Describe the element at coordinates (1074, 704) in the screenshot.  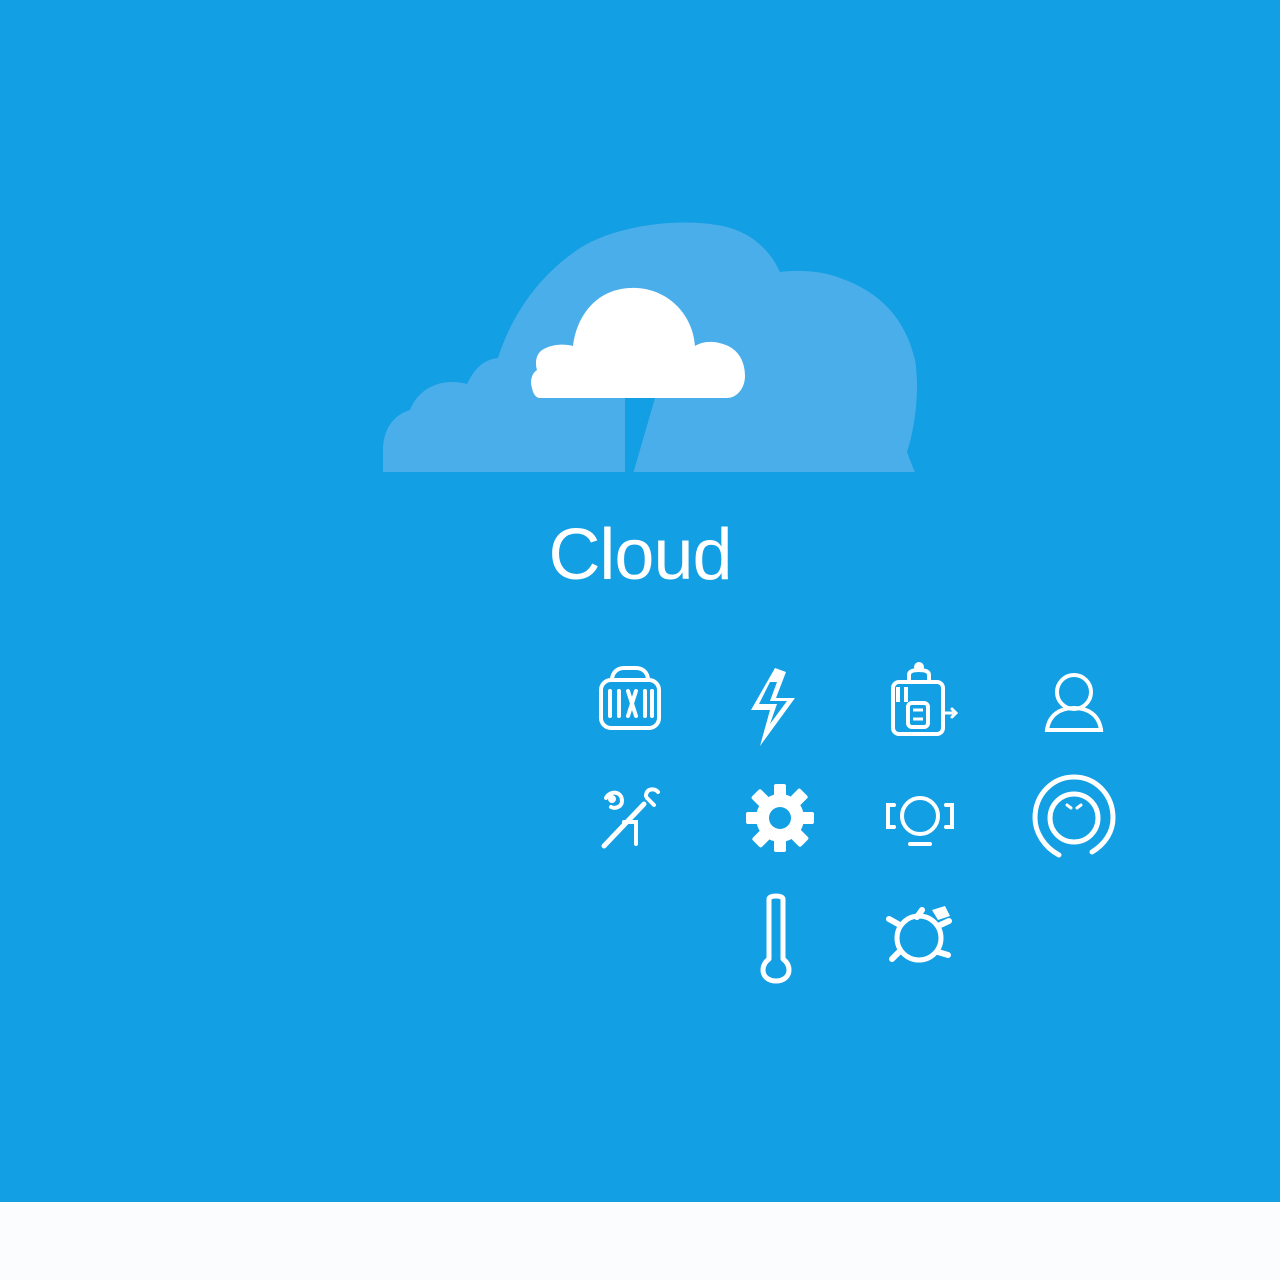
I see `user-icon` at that location.